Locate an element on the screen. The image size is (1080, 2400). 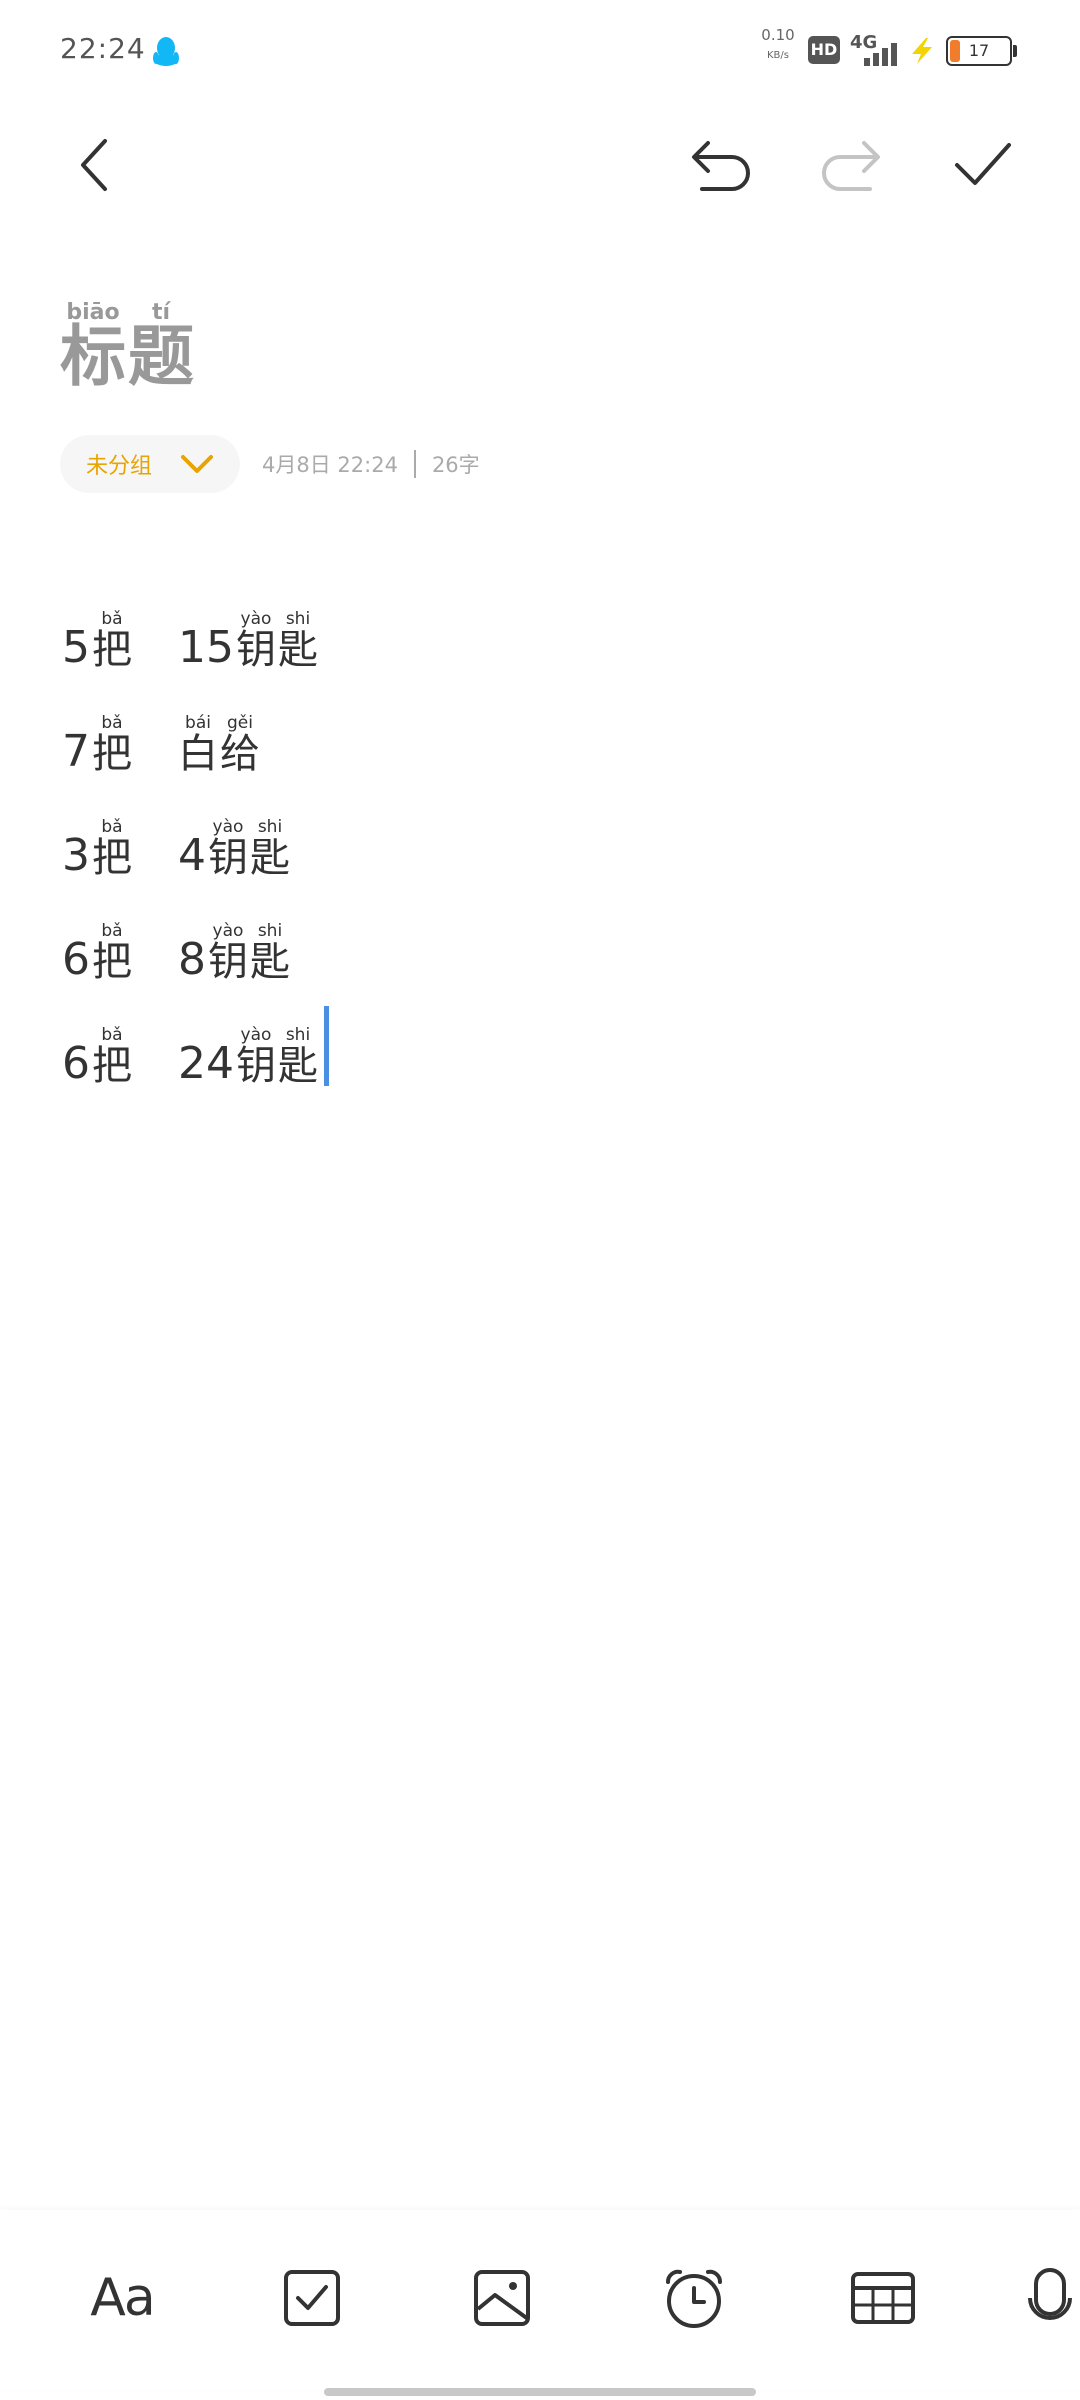
reminder-button is located at coordinates (694, 2298).